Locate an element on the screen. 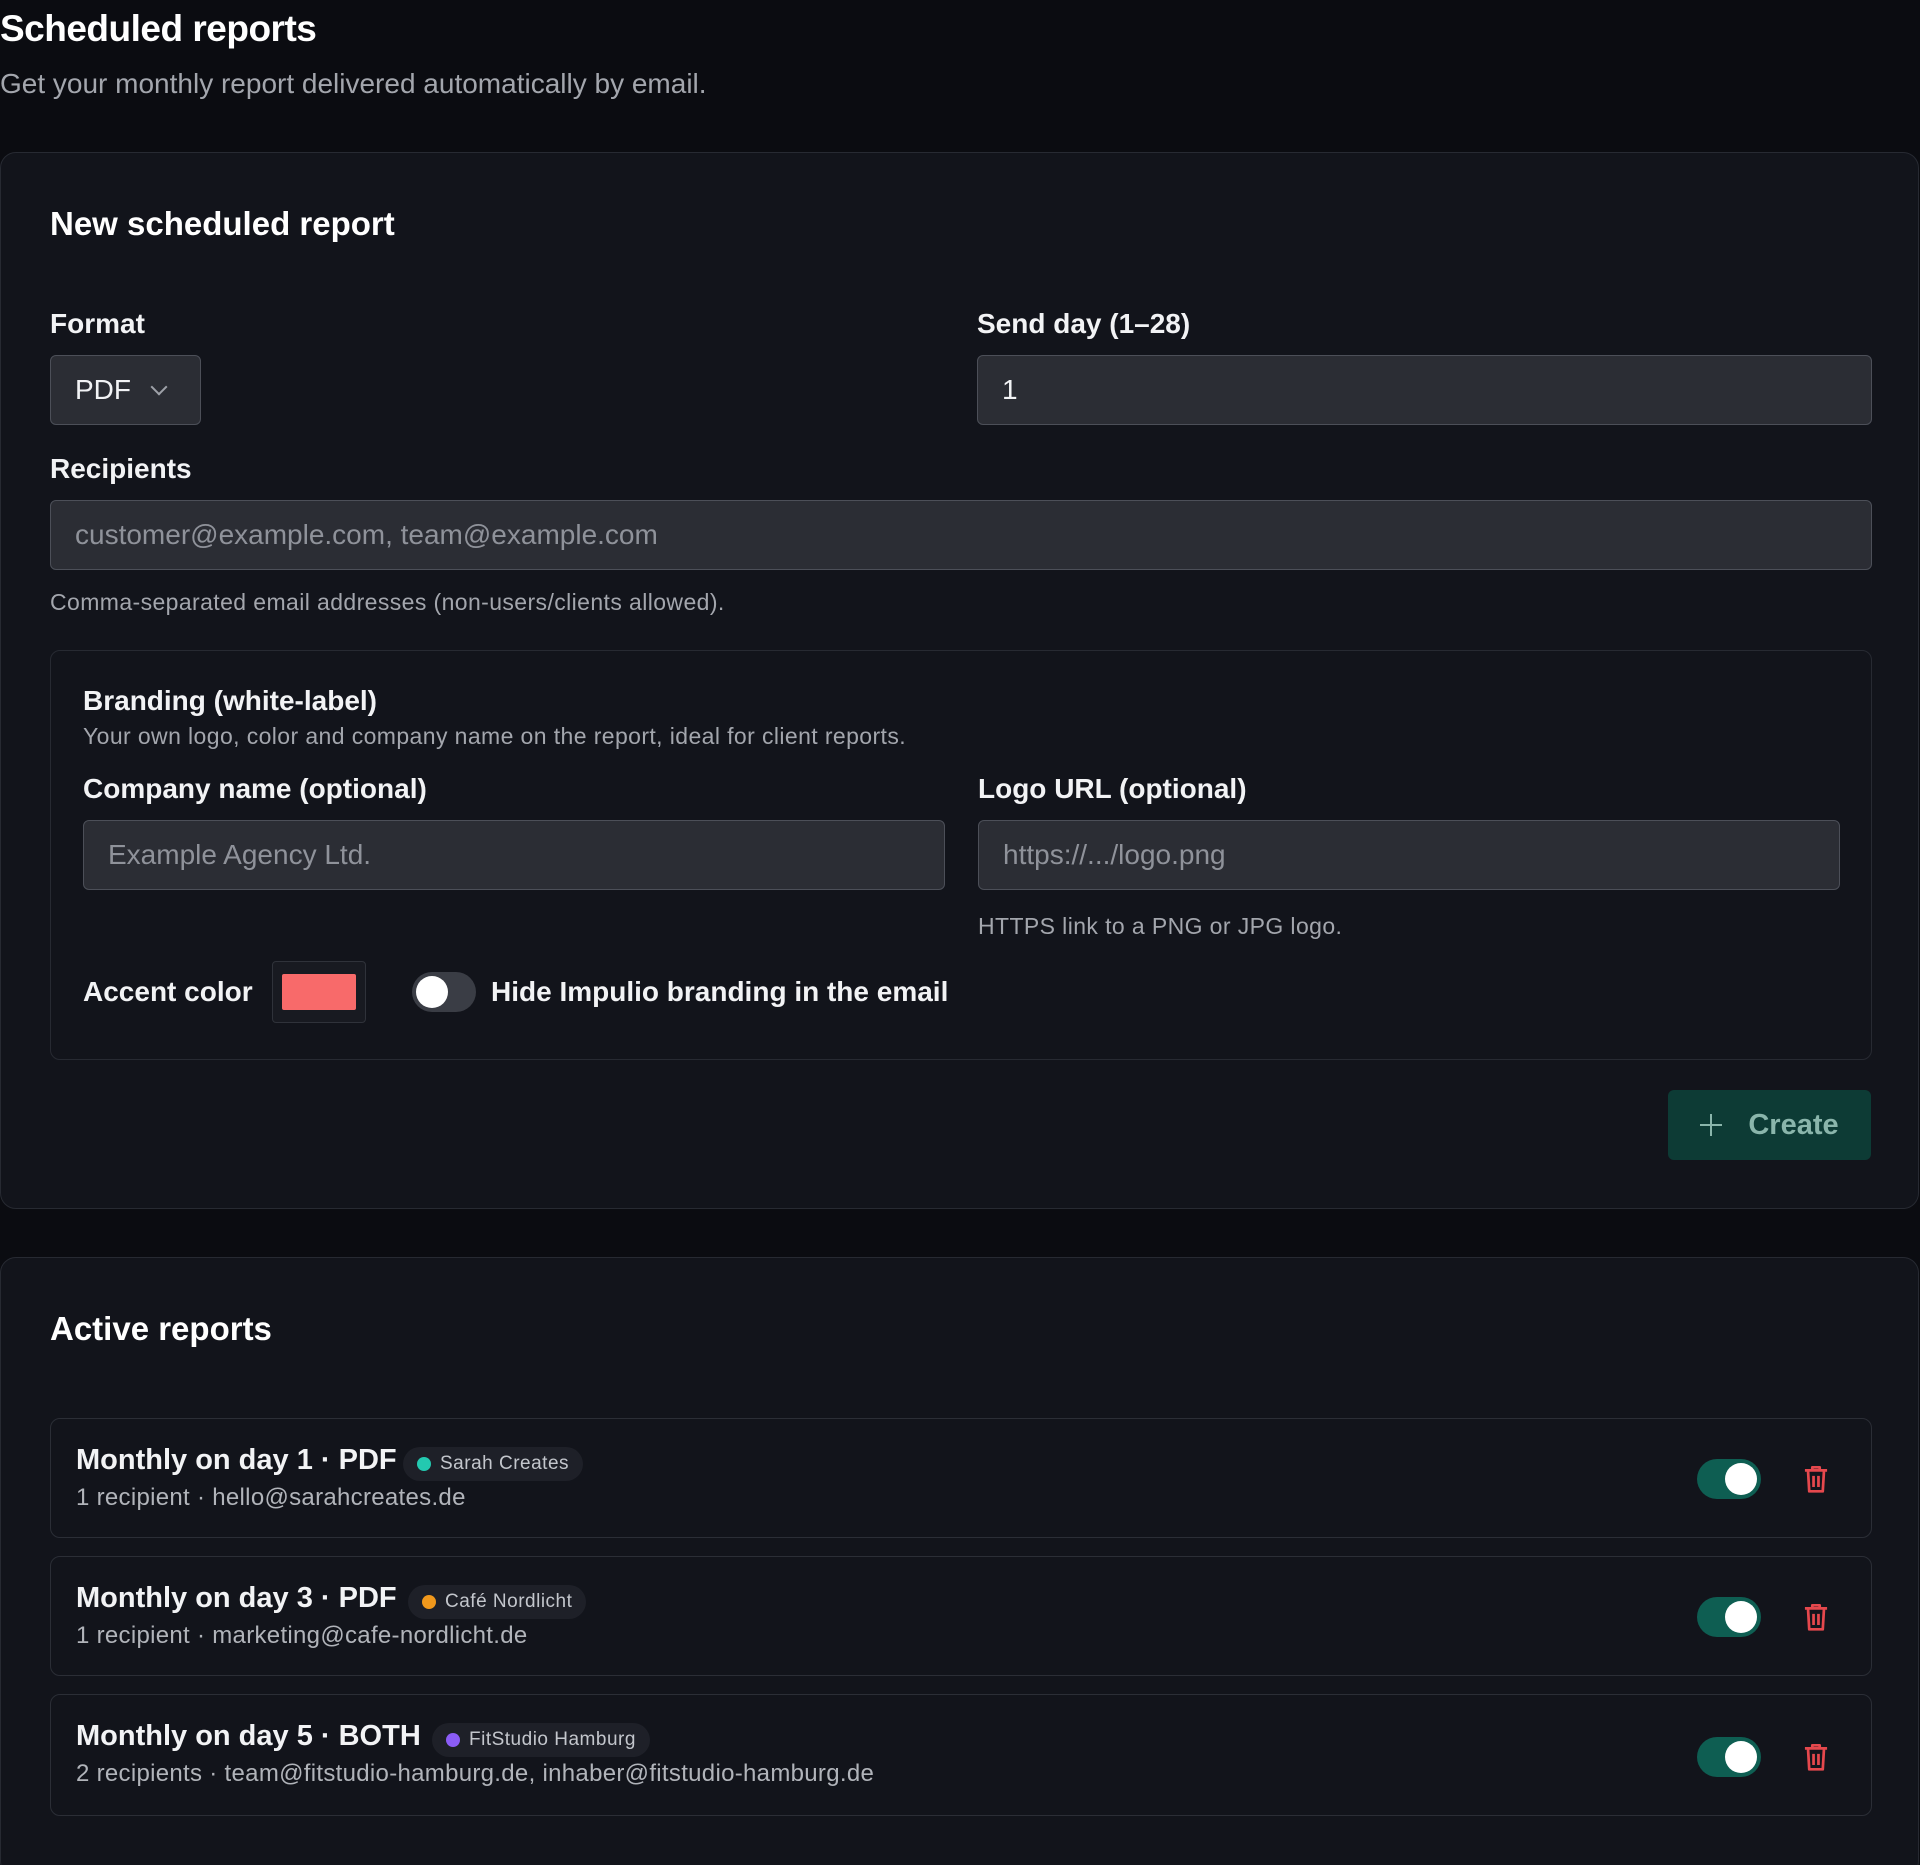 The height and width of the screenshot is (1865, 1920). create-button: Create is located at coordinates (1769, 1125).